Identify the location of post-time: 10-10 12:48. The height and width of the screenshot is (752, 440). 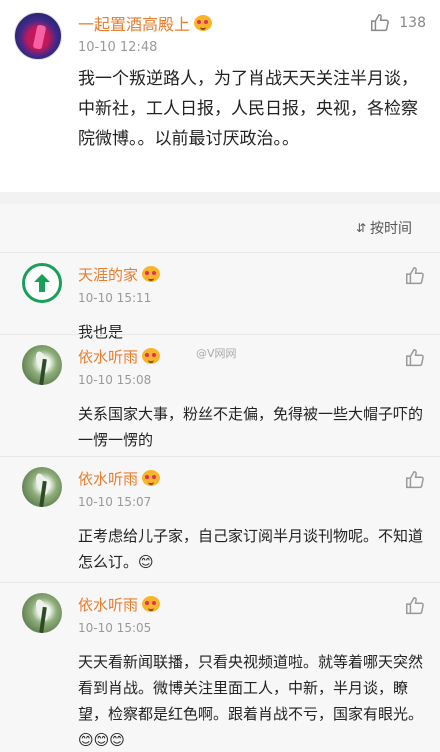
(118, 47).